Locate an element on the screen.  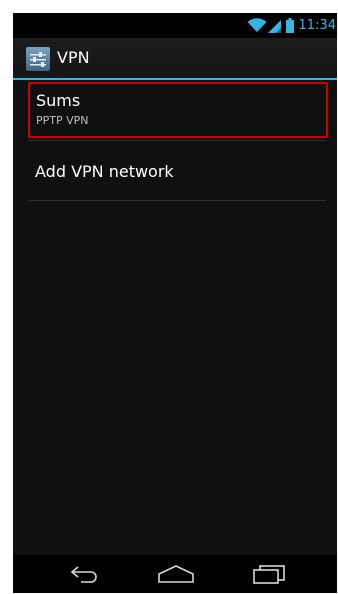
recent-apps-icon is located at coordinates (269, 574).